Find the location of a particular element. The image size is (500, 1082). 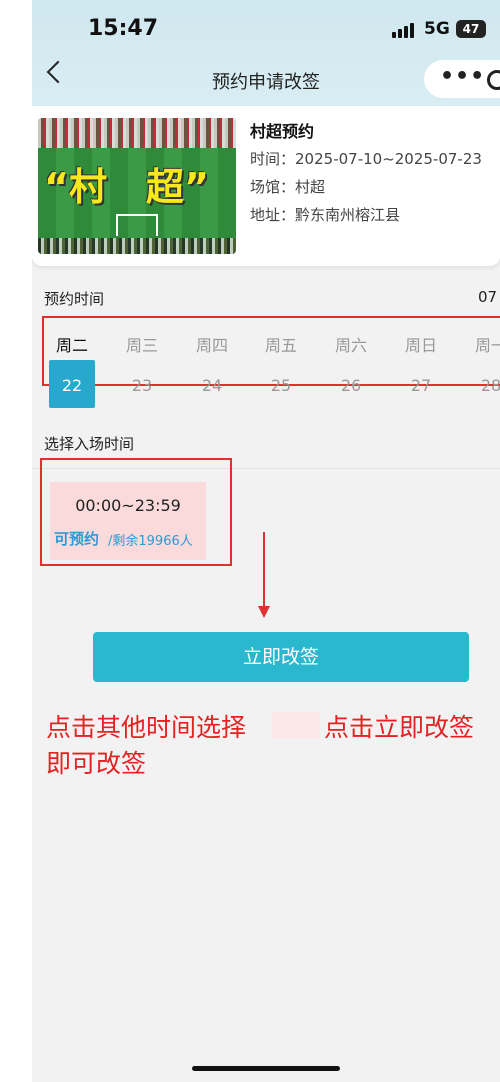

weekday-0: 周二 is located at coordinates (72, 344).